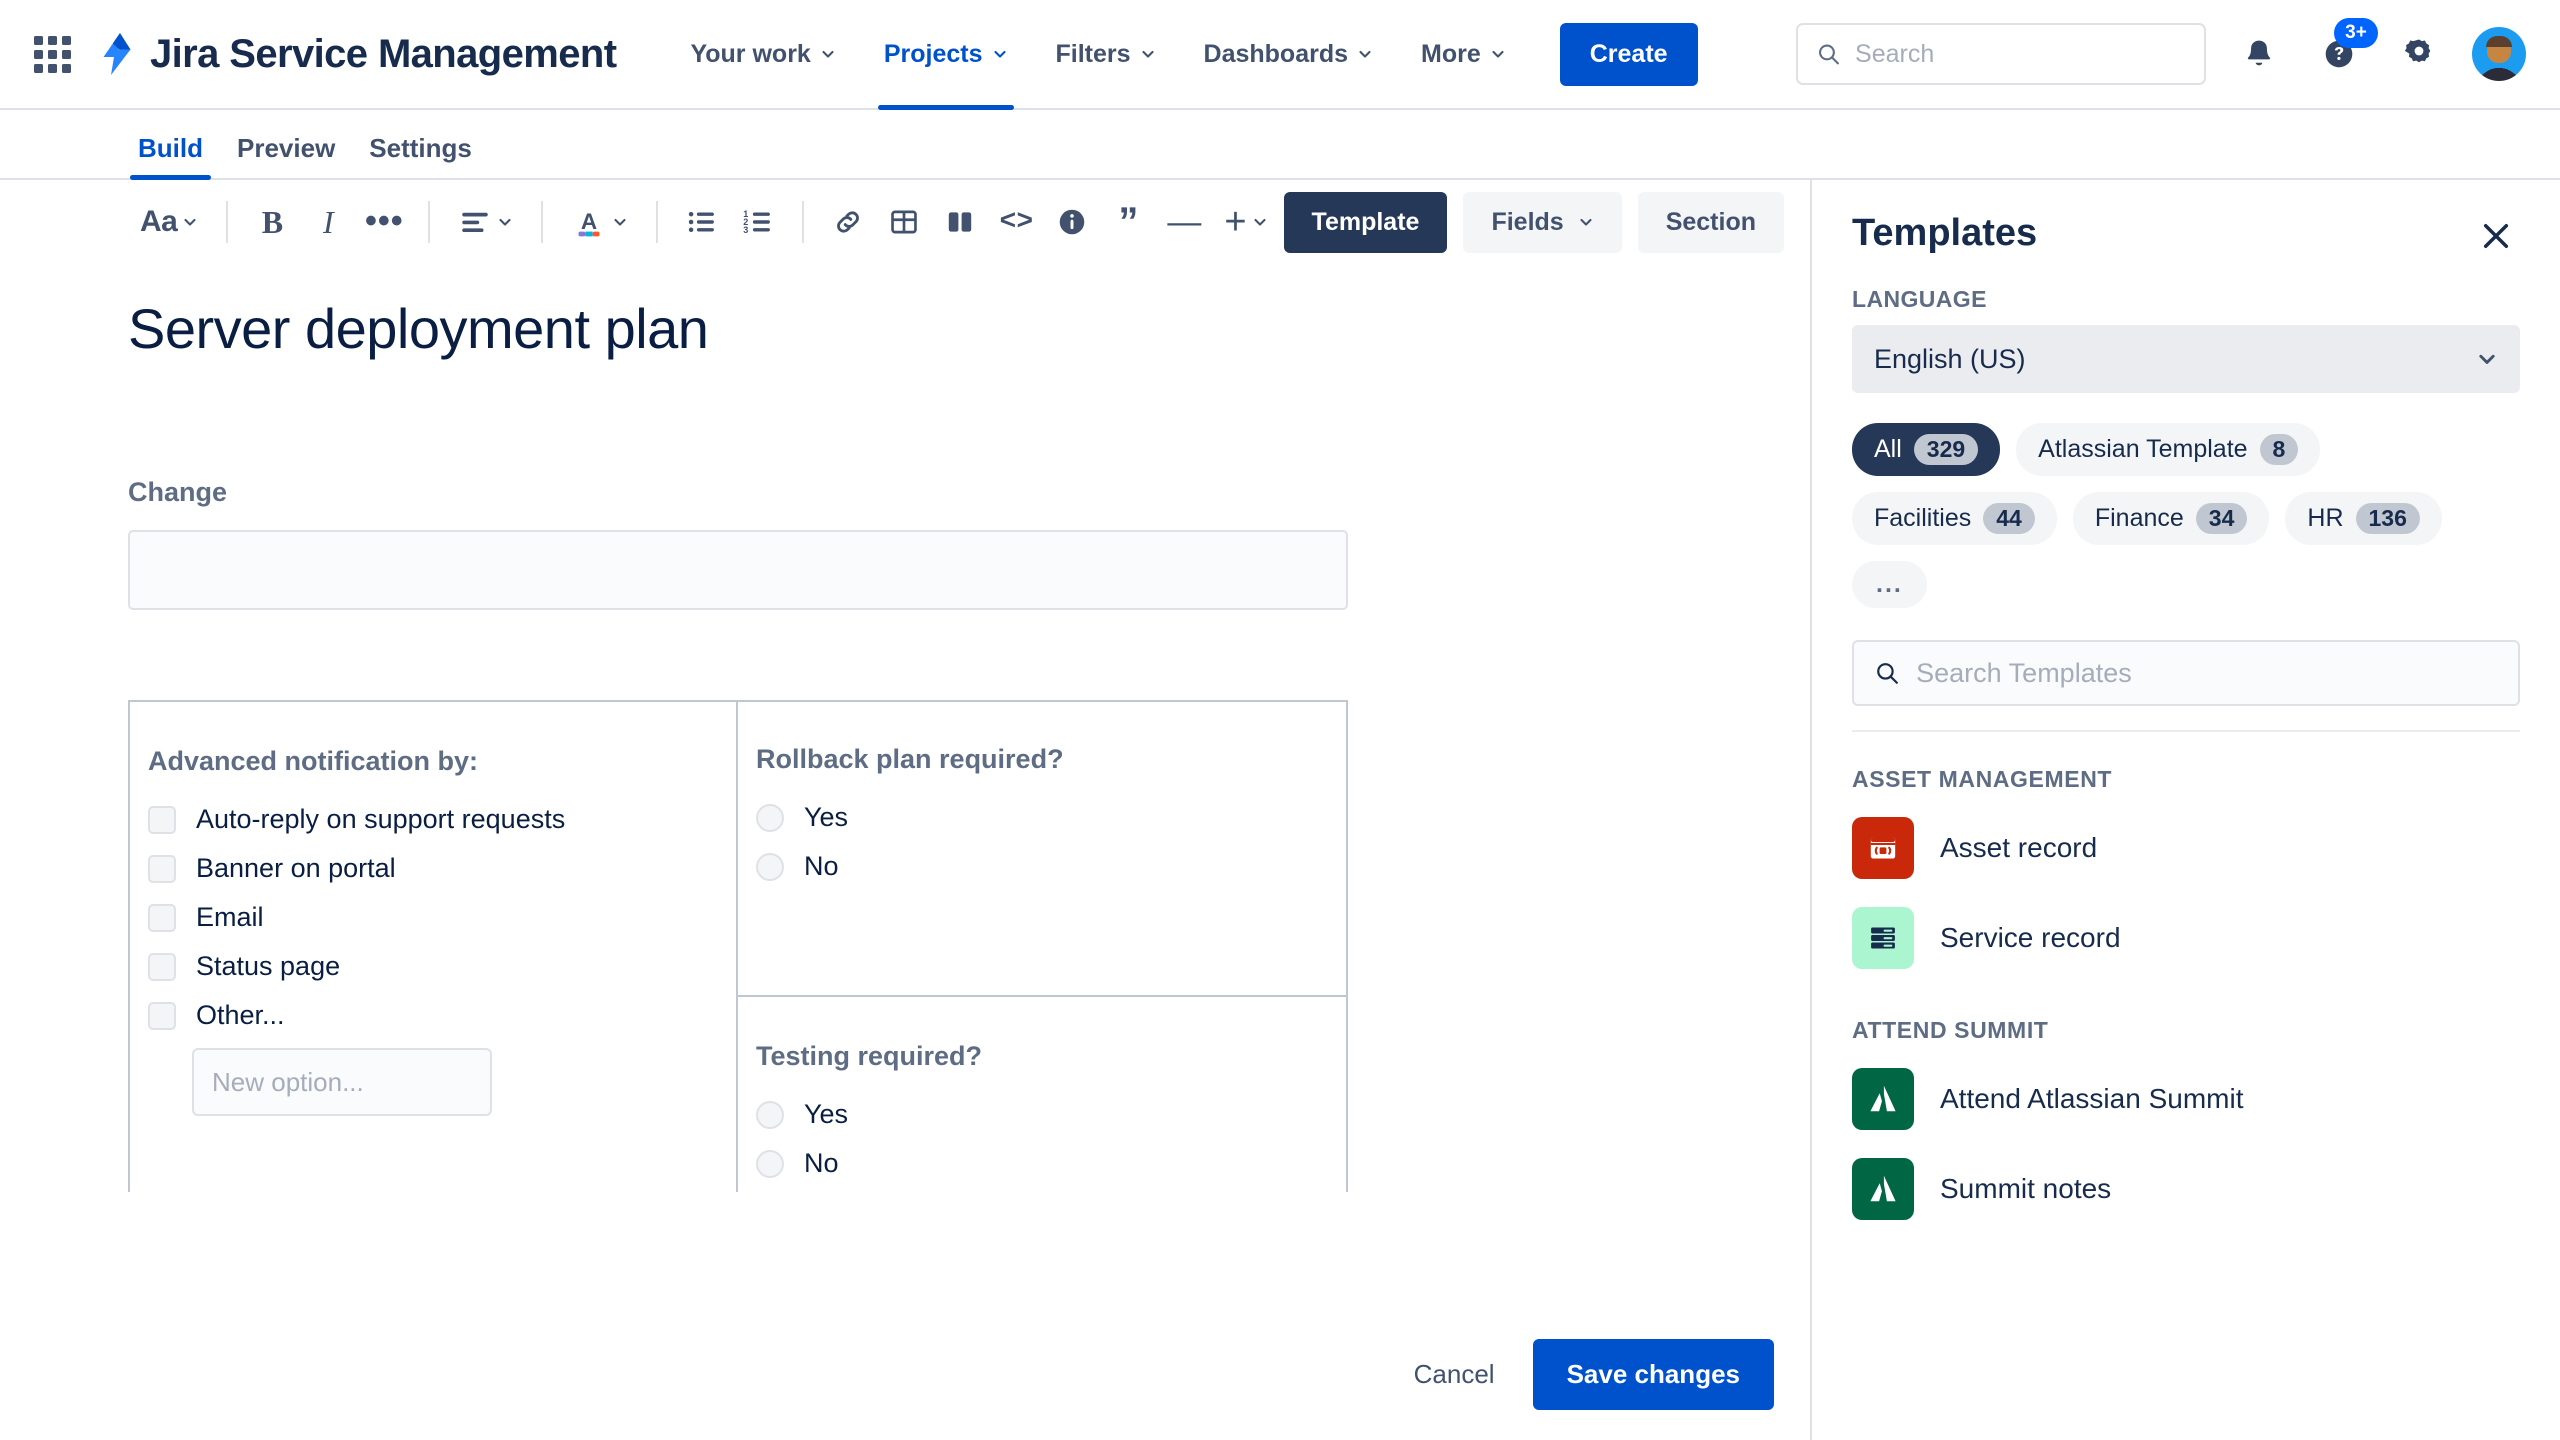 The image size is (2560, 1440). I want to click on change-input, so click(738, 570).